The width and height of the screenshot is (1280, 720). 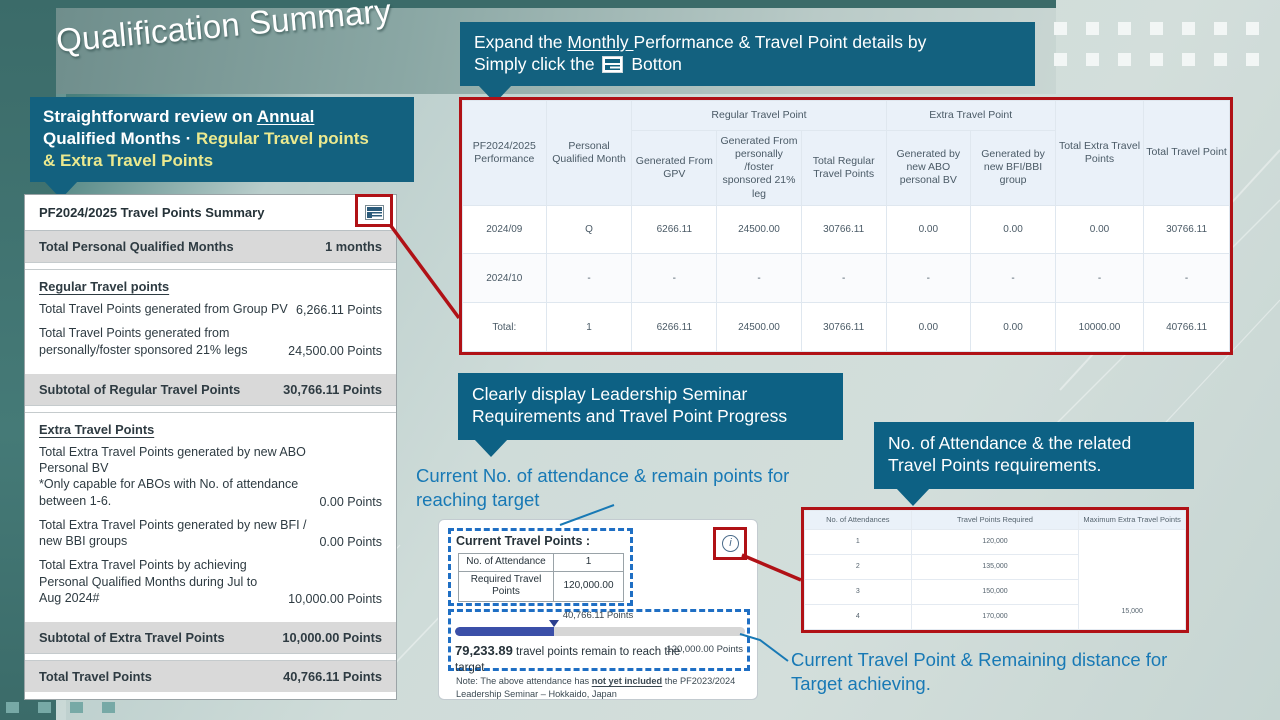 I want to click on attendance-table-body: 1 120,000 15,000 2 135,000 3 150,000 4 170,000, so click(x=995, y=579).